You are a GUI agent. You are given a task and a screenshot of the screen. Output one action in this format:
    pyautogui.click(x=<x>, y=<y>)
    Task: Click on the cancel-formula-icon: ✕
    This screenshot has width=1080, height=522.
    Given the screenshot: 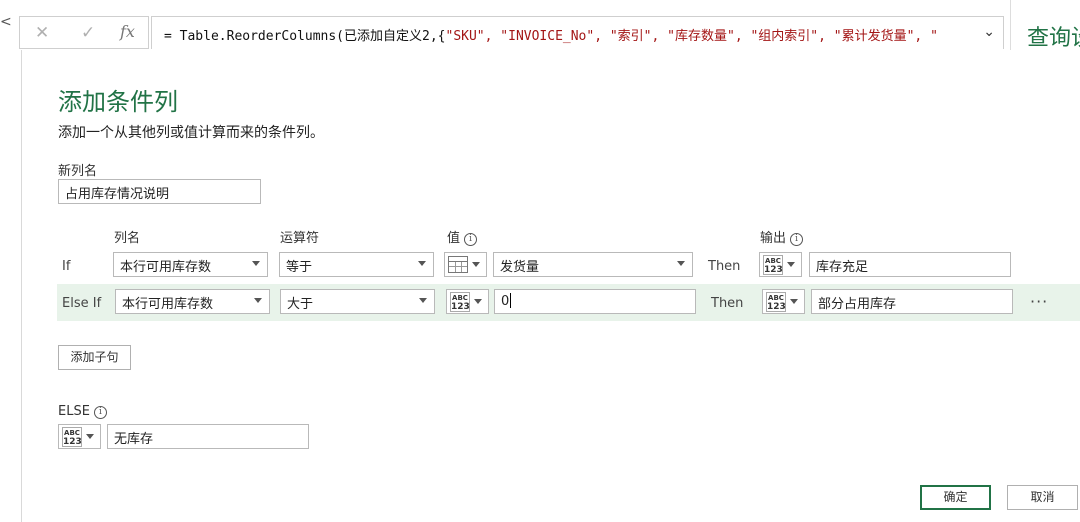 What is the action you would take?
    pyautogui.click(x=42, y=33)
    